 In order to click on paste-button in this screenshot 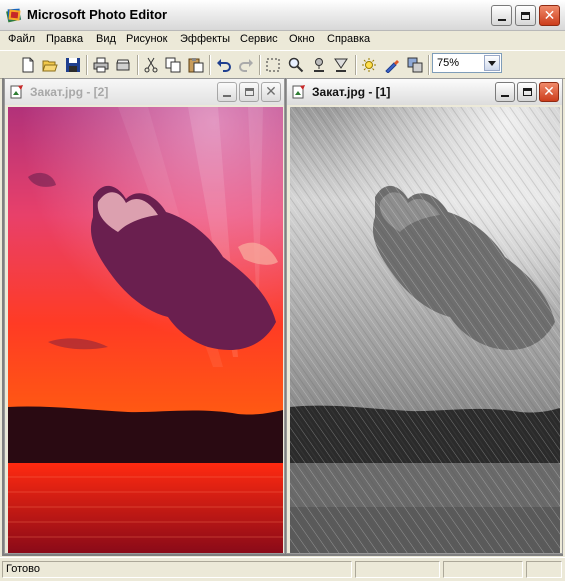, I will do `click(196, 65)`.